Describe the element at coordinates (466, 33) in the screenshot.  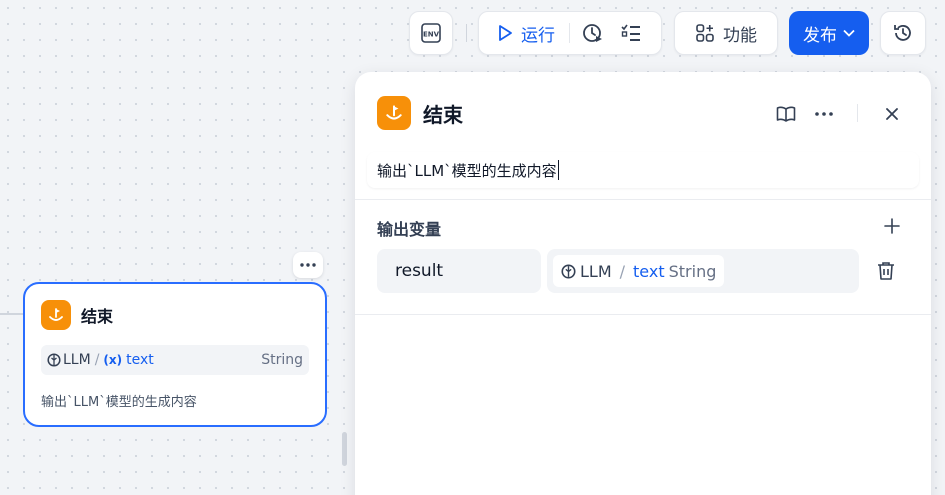
I see `toolbar-divider` at that location.